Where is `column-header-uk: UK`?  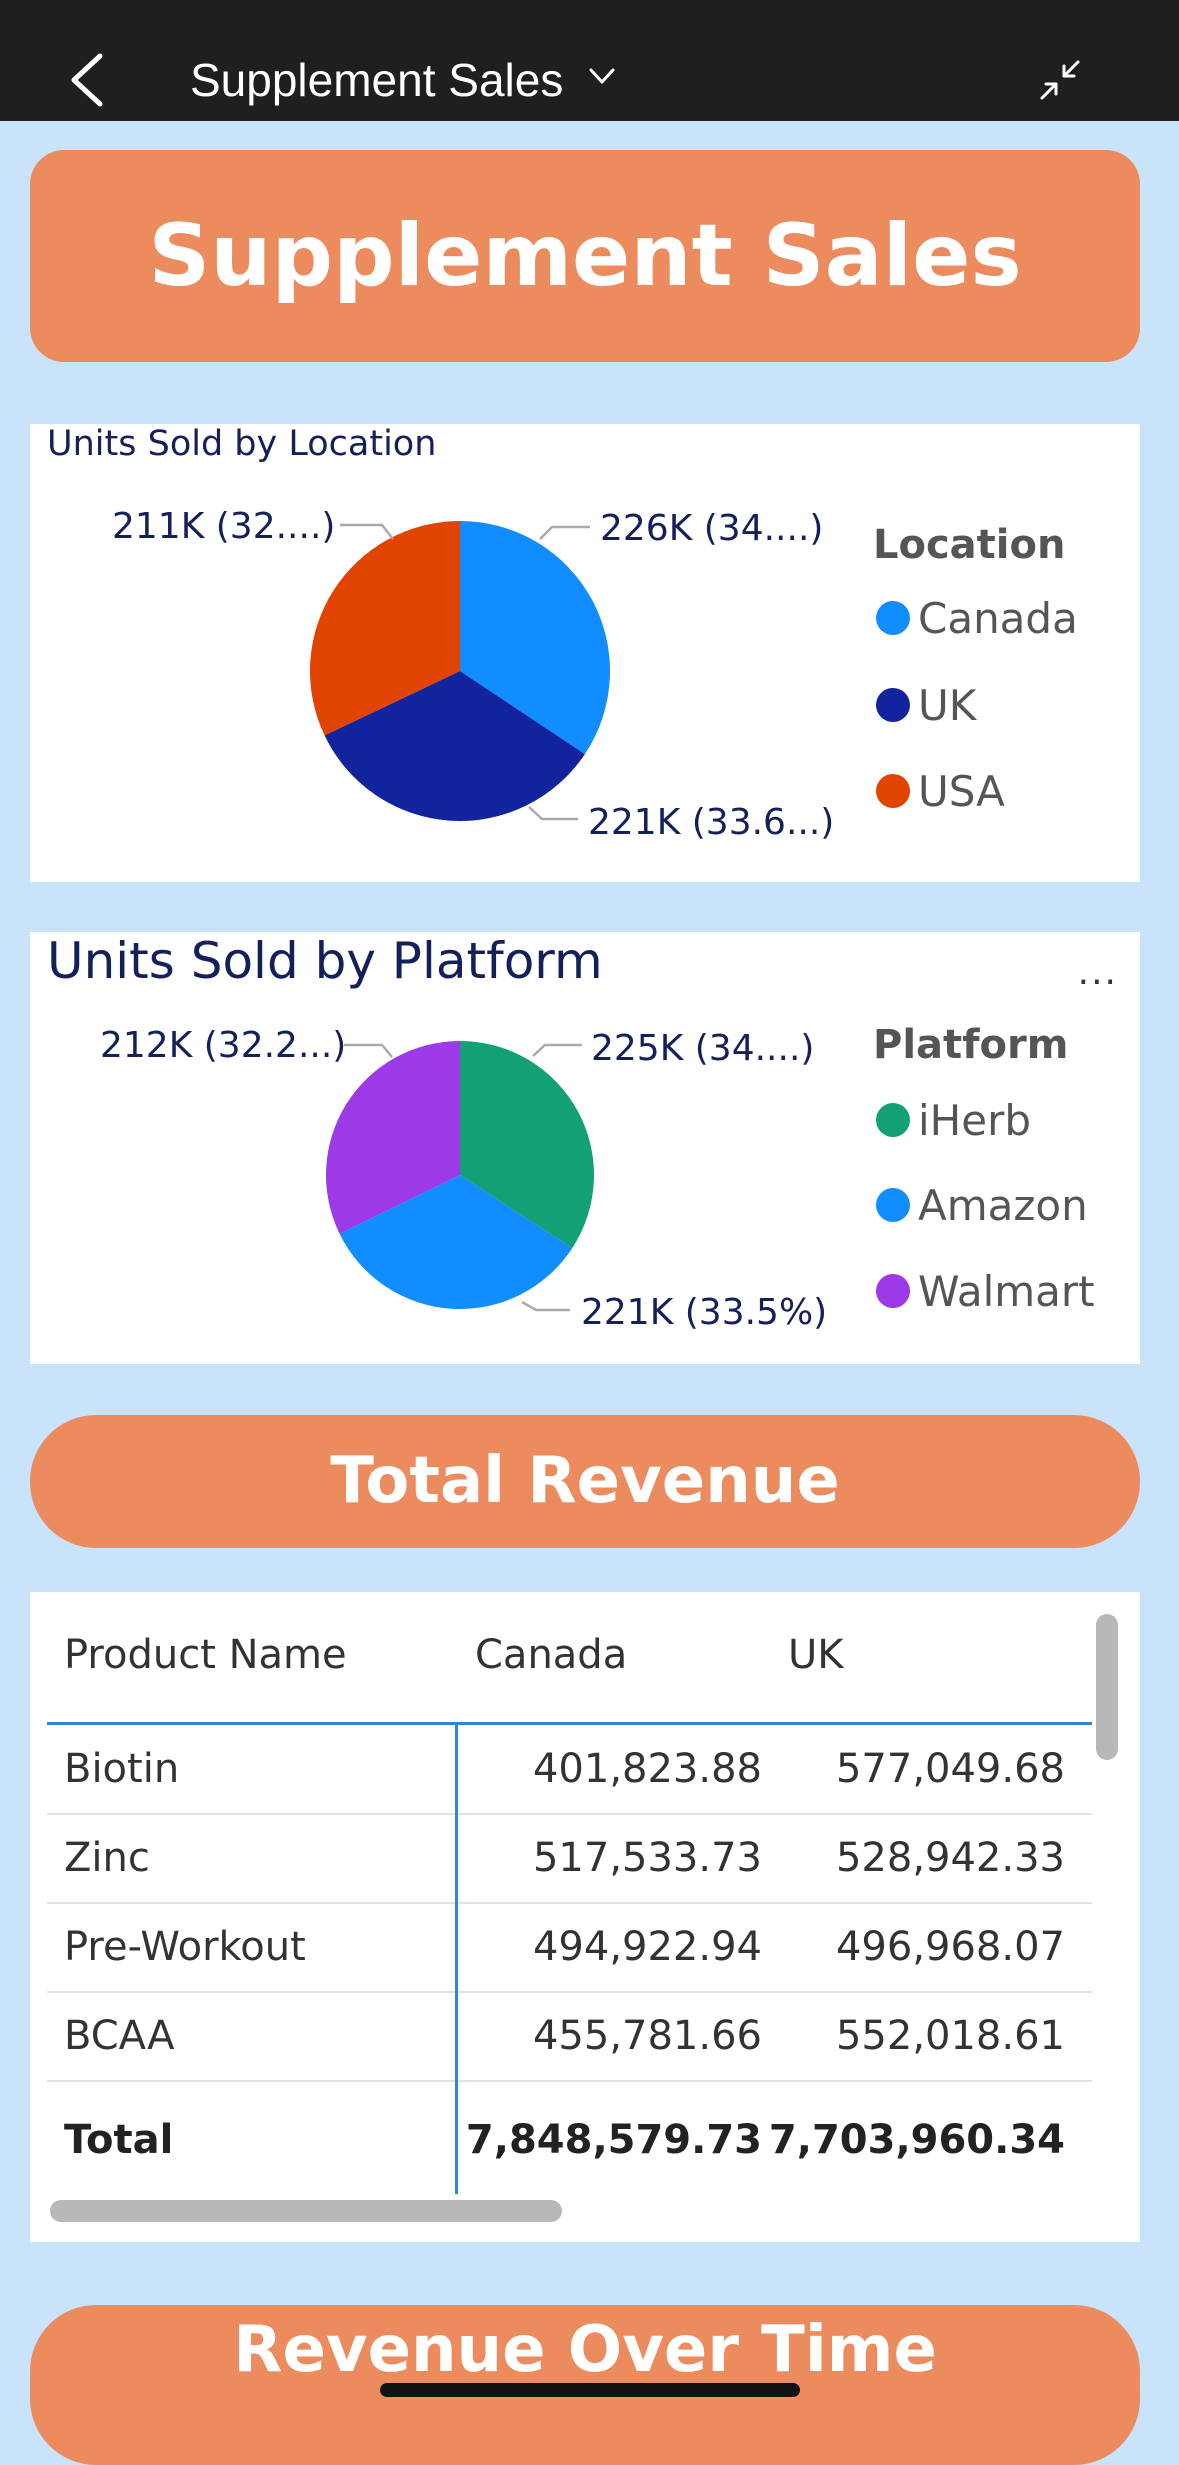 column-header-uk: UK is located at coordinates (816, 1655).